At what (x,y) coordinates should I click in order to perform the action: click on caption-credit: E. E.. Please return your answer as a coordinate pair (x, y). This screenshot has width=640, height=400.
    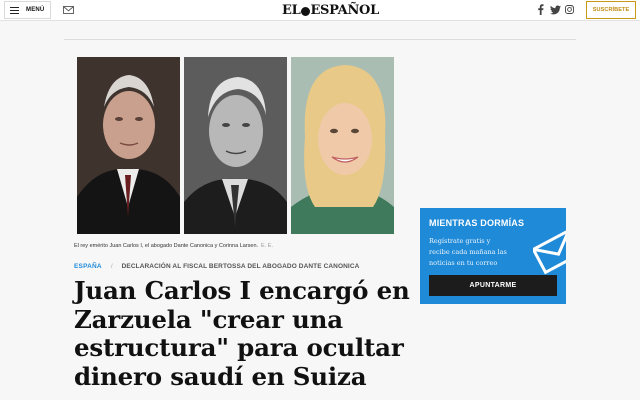
    Looking at the image, I should click on (267, 246).